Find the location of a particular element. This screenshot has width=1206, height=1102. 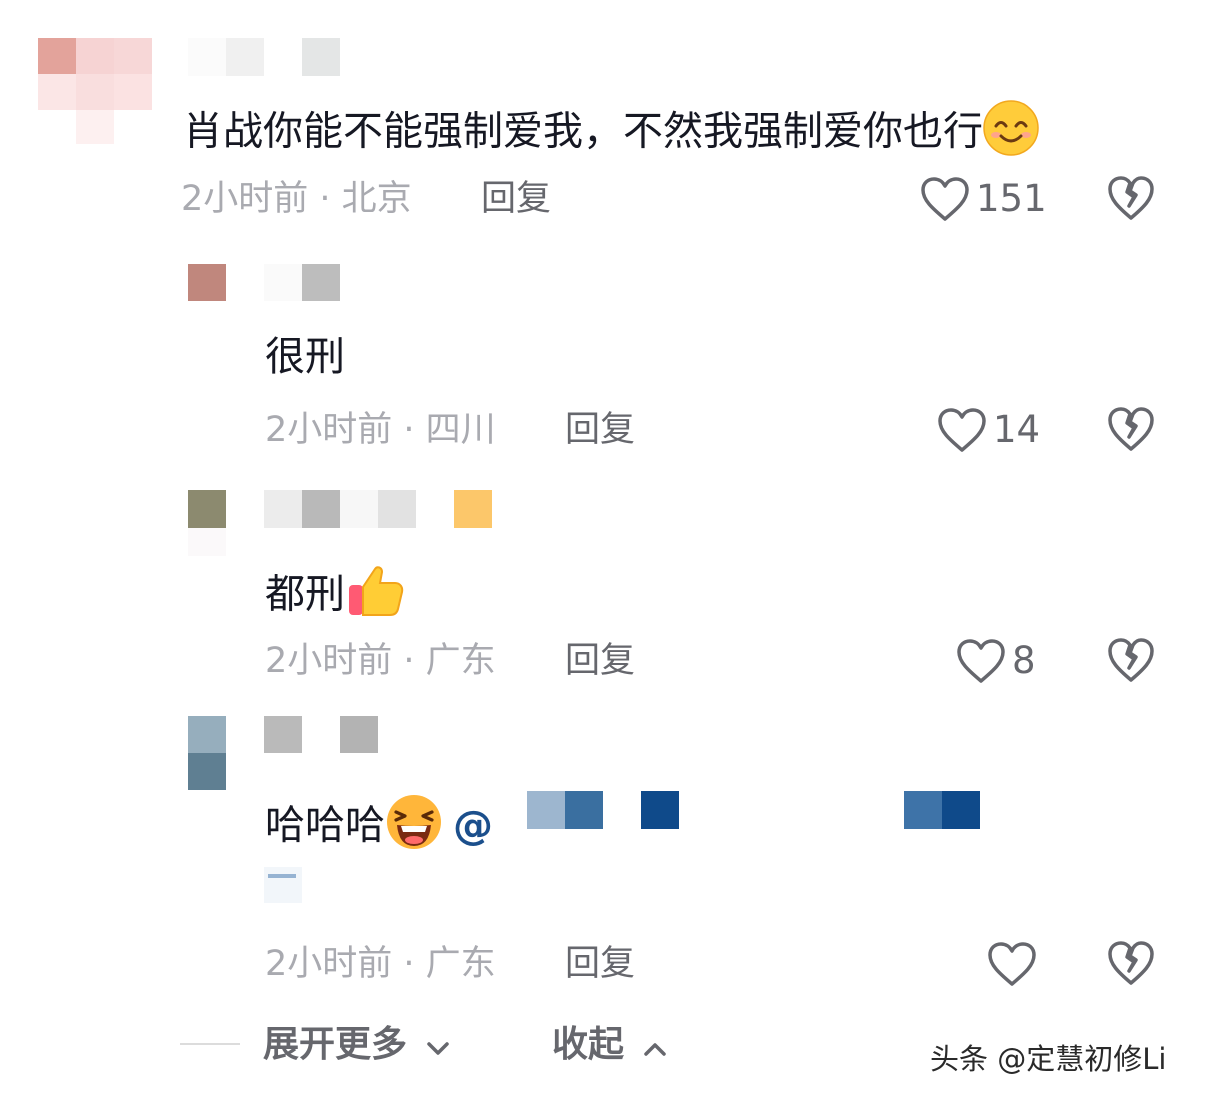

comment-time-location: 2小时前 · 四川 is located at coordinates (380, 430).